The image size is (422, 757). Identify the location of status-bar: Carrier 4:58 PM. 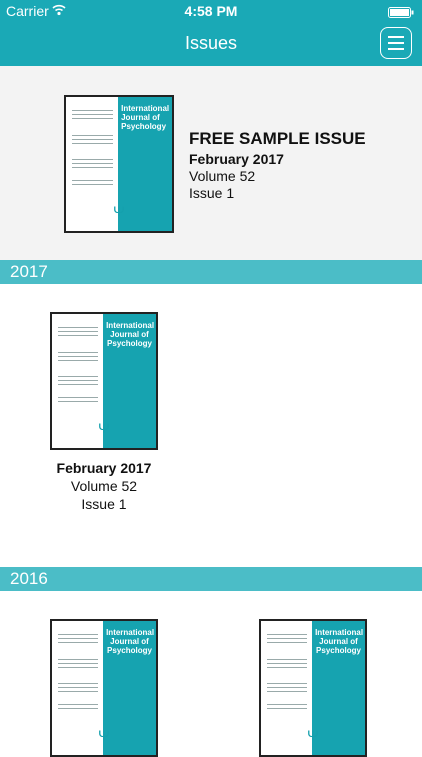
(211, 11).